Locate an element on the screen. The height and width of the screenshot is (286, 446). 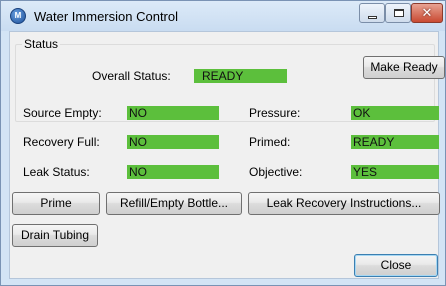
drain-tubing-button: Drain Tubing is located at coordinates (55, 235).